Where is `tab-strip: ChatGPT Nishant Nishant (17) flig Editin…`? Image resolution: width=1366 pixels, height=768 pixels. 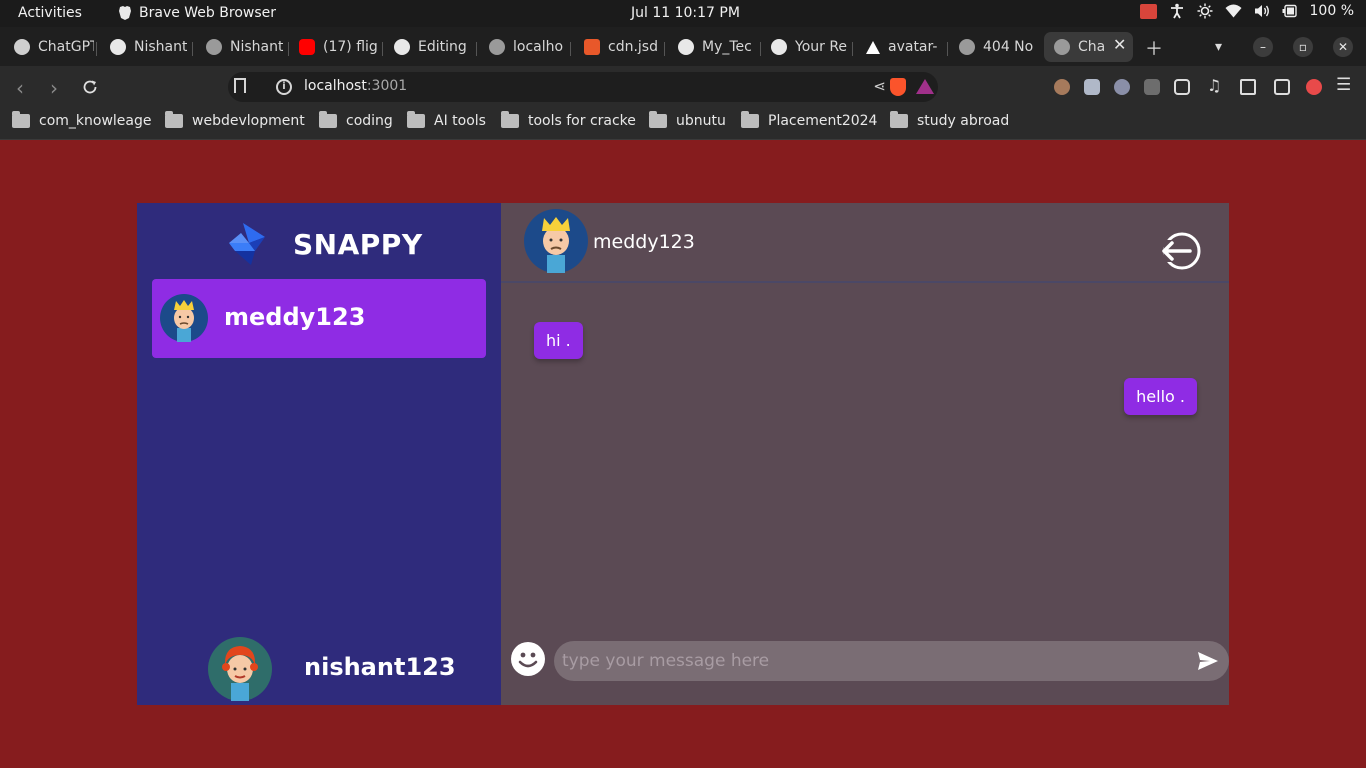 tab-strip: ChatGPT Nishant Nishant (17) flig Editin… is located at coordinates (683, 46).